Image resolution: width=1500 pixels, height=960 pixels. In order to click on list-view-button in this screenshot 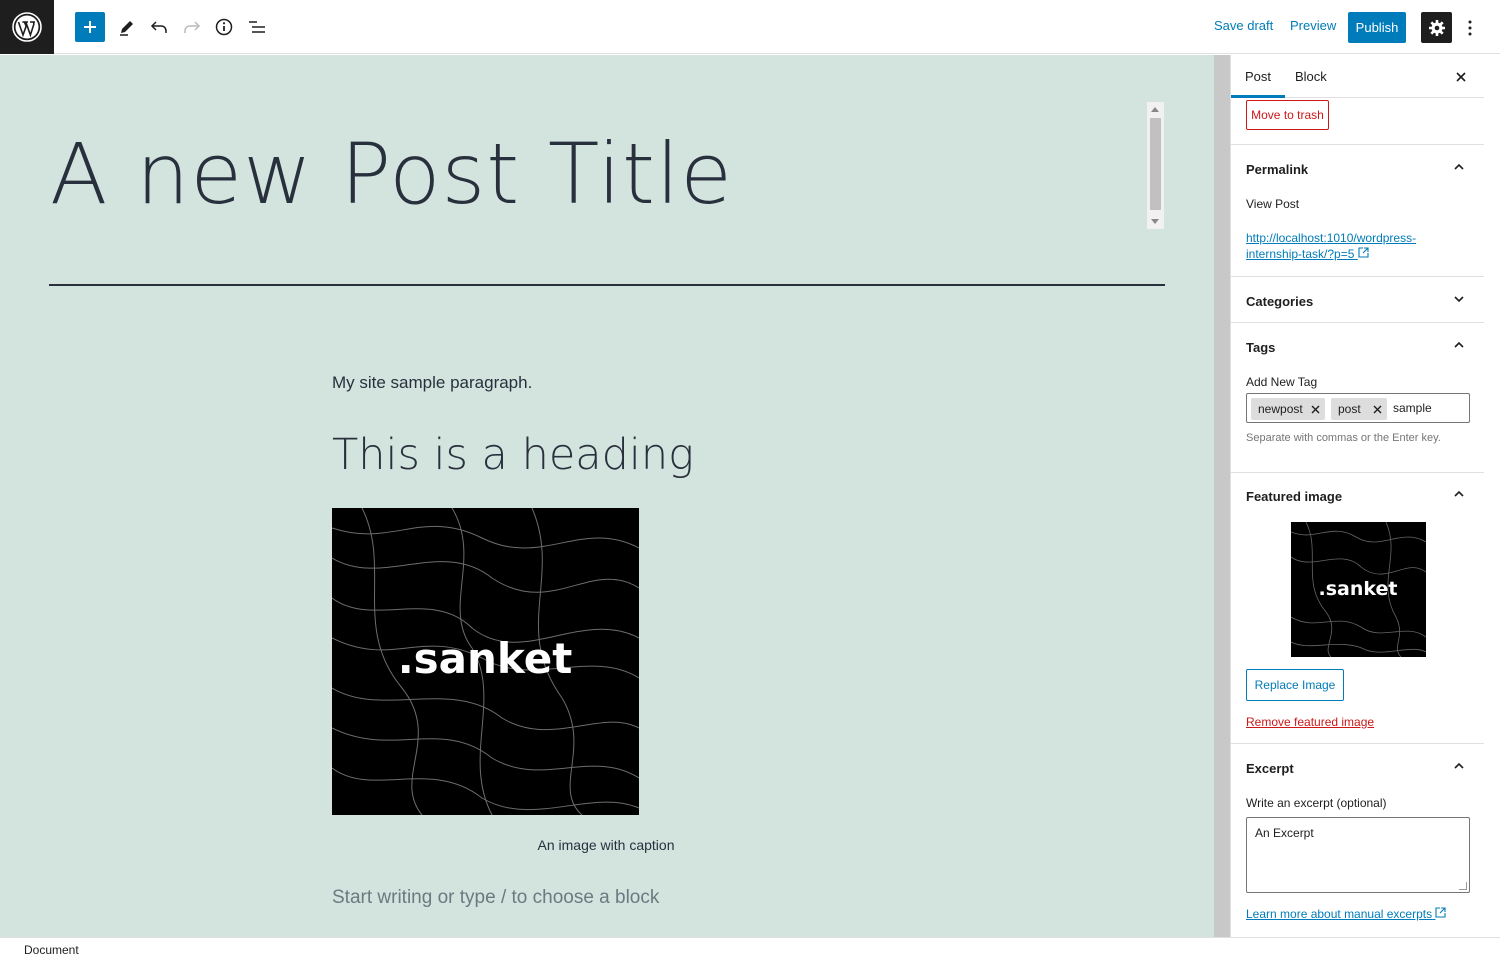, I will do `click(257, 27)`.